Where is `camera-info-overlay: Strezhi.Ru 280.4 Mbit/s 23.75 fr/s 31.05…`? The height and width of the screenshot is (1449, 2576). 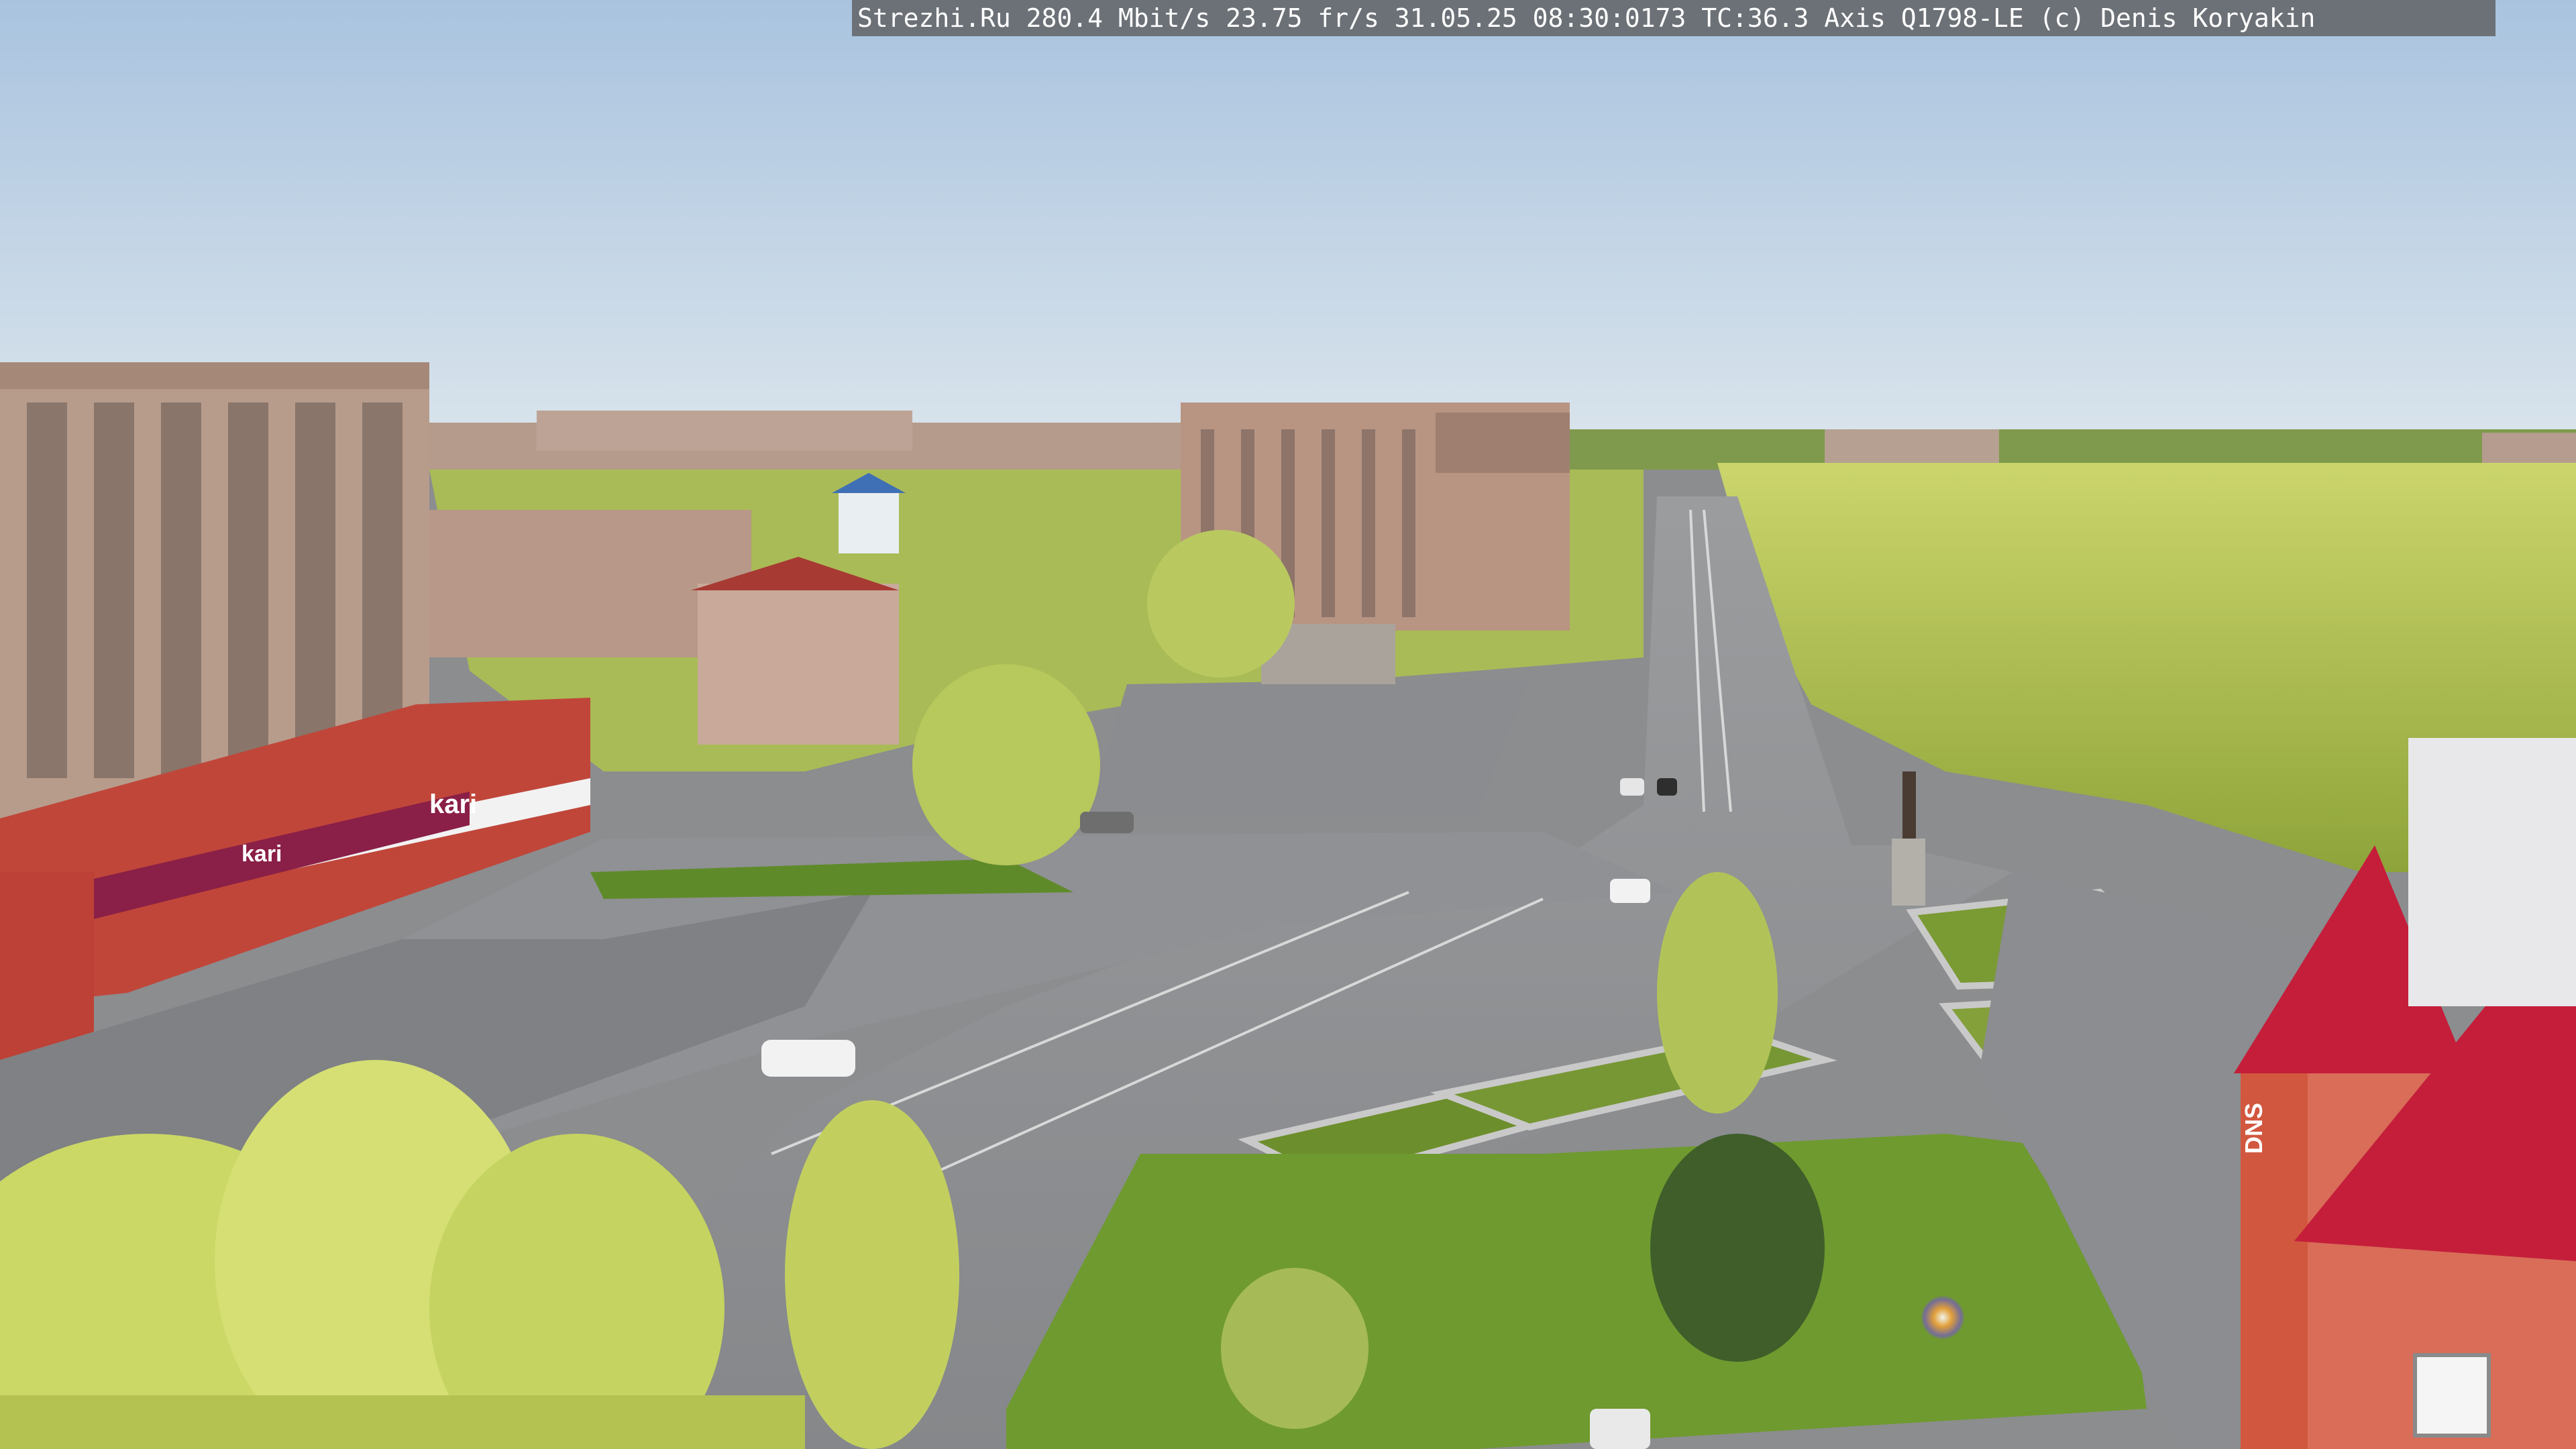 camera-info-overlay: Strezhi.Ru 280.4 Mbit/s 23.75 fr/s 31.05… is located at coordinates (1674, 18).